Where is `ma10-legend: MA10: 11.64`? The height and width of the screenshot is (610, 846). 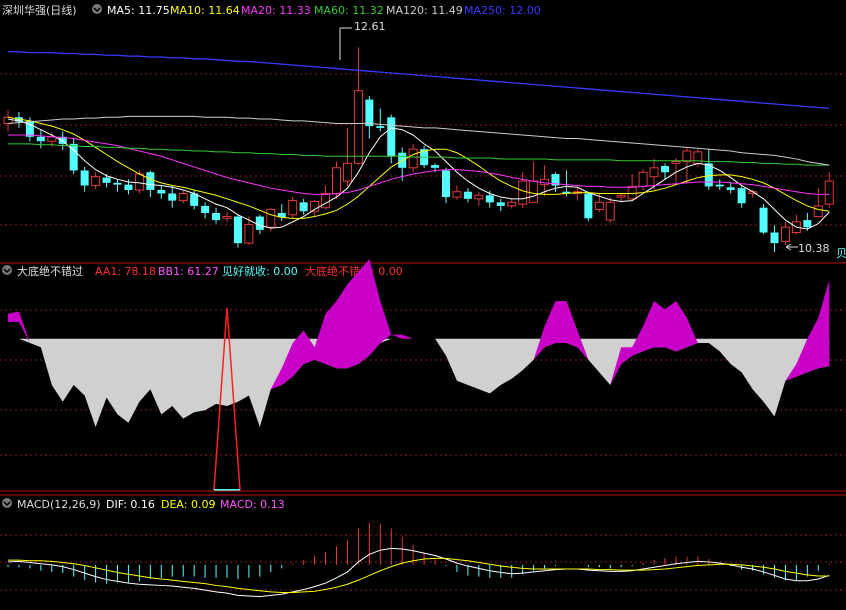 ma10-legend: MA10: 11.64 is located at coordinates (205, 10).